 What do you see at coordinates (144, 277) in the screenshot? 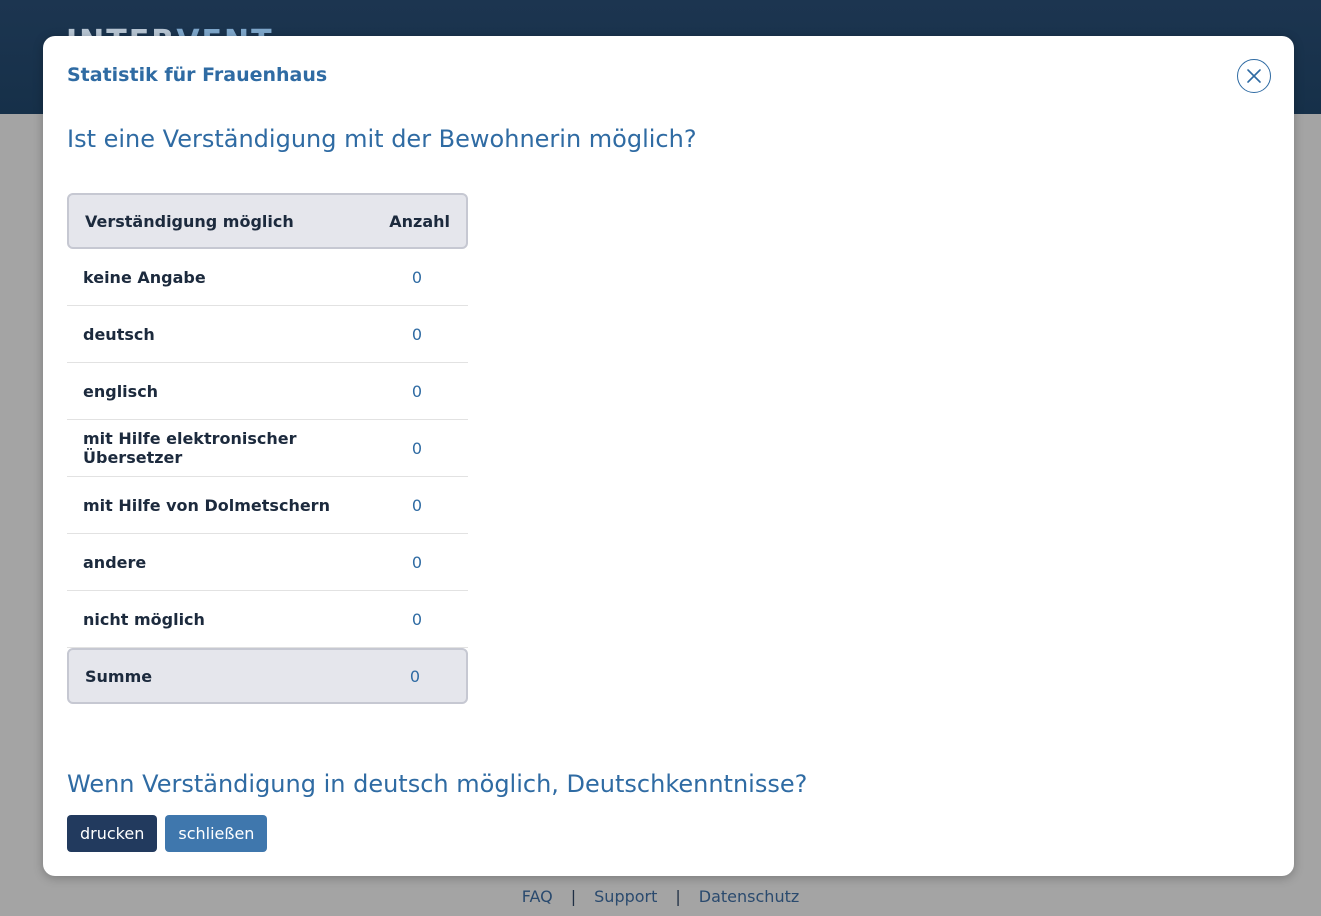
I see `row-label: keine Angabe` at bounding box center [144, 277].